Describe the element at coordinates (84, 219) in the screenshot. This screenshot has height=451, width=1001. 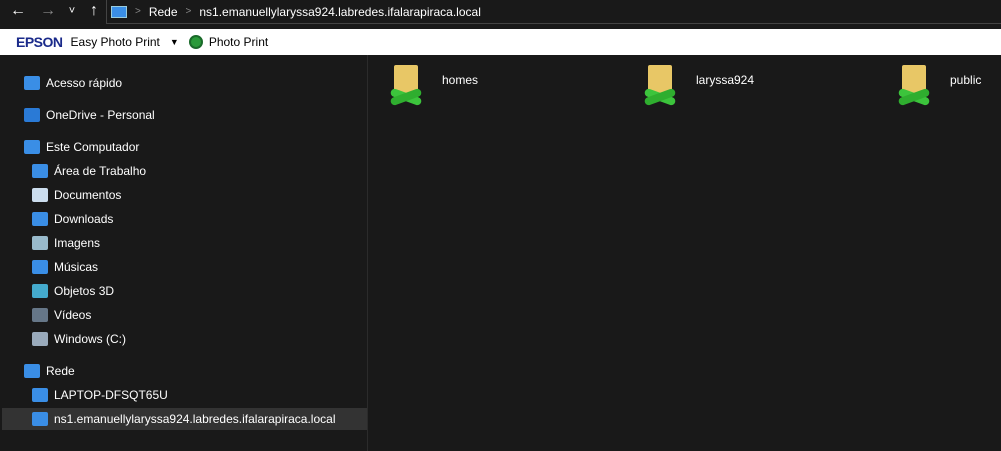
I see `sidebar-item-label: Downloads` at that location.